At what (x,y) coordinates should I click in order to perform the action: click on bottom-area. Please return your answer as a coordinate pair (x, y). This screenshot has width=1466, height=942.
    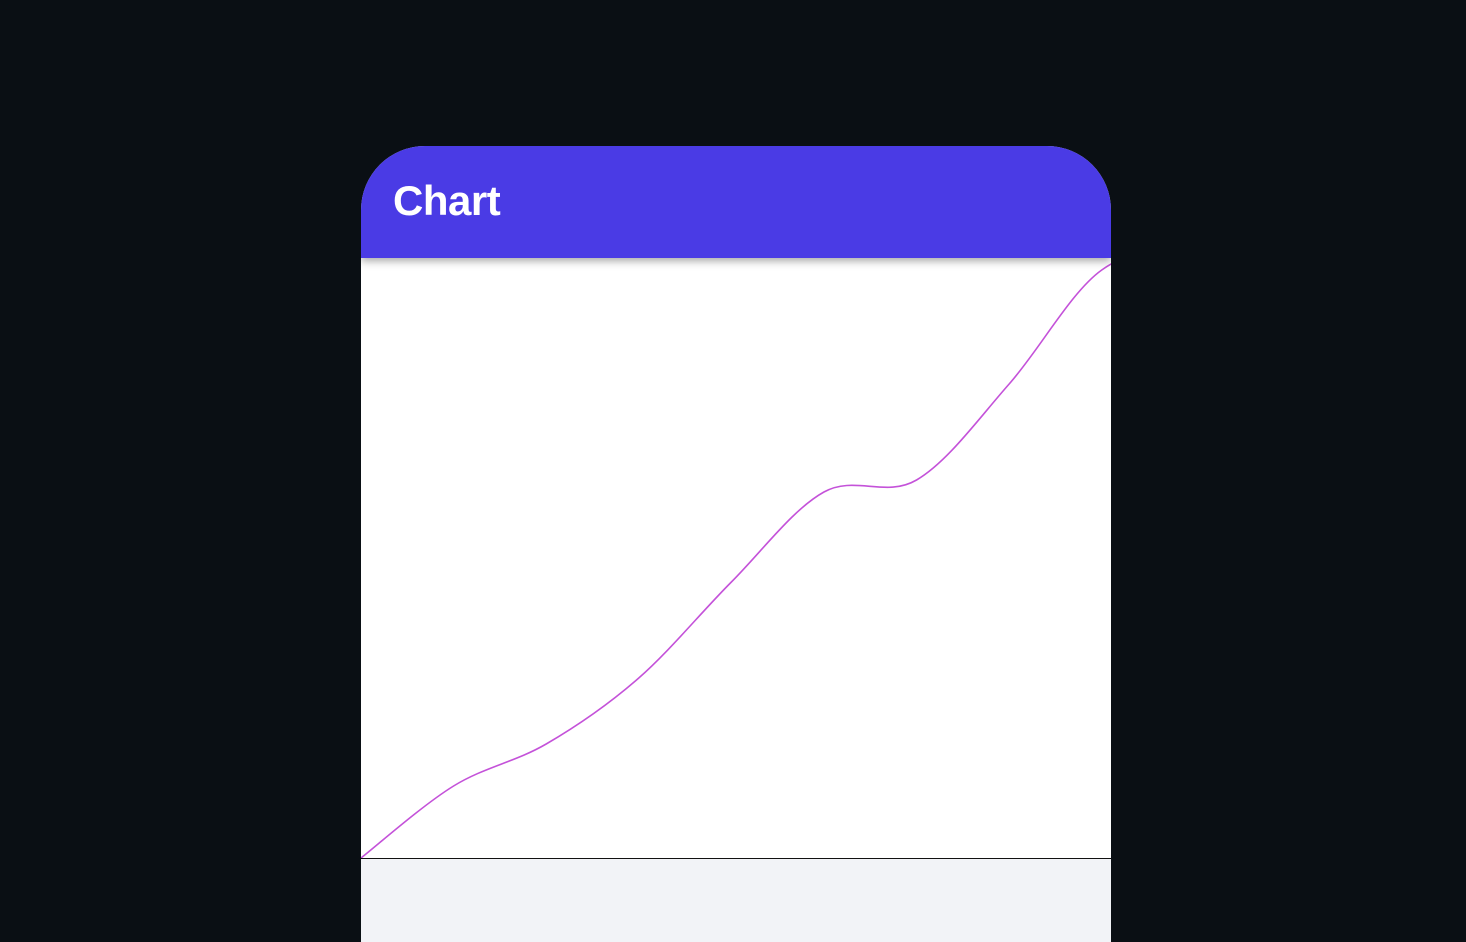
    Looking at the image, I should click on (736, 900).